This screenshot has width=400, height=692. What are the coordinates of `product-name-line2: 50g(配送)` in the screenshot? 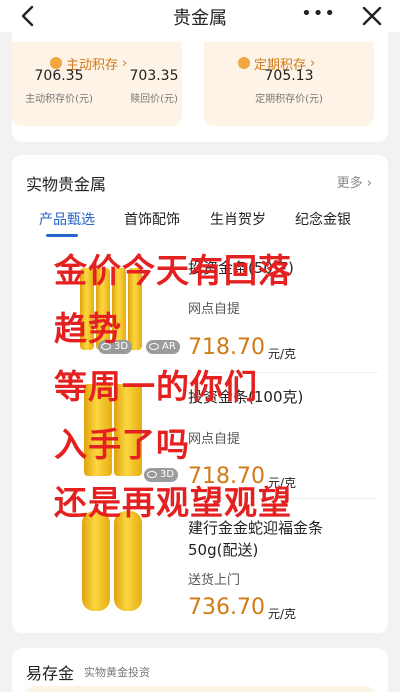 It's located at (223, 549).